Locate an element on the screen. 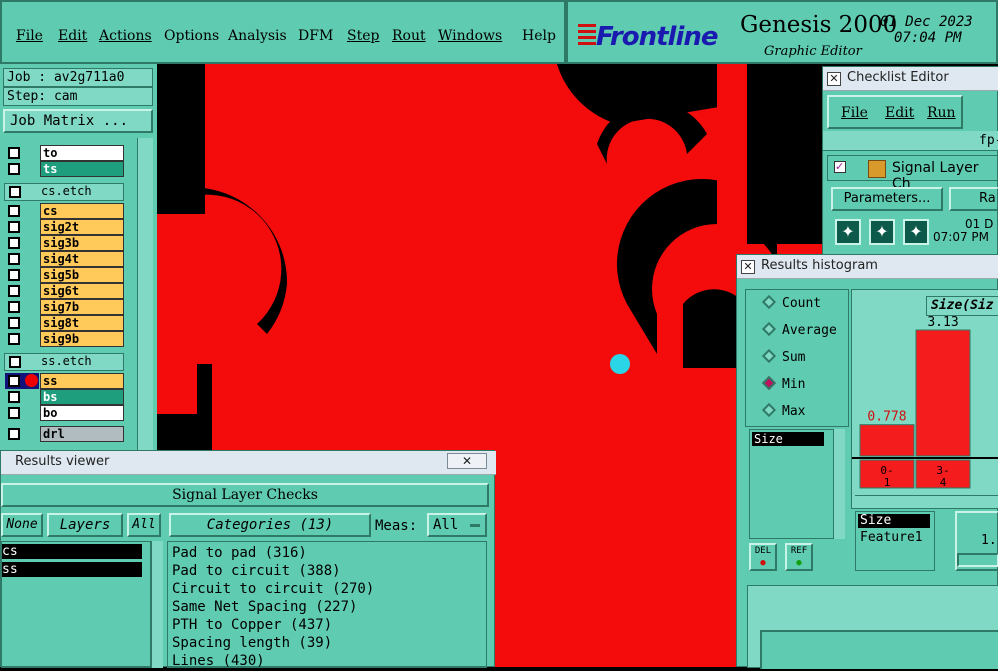 The width and height of the screenshot is (998, 671). run-figure-icon: ✦ is located at coordinates (848, 232).